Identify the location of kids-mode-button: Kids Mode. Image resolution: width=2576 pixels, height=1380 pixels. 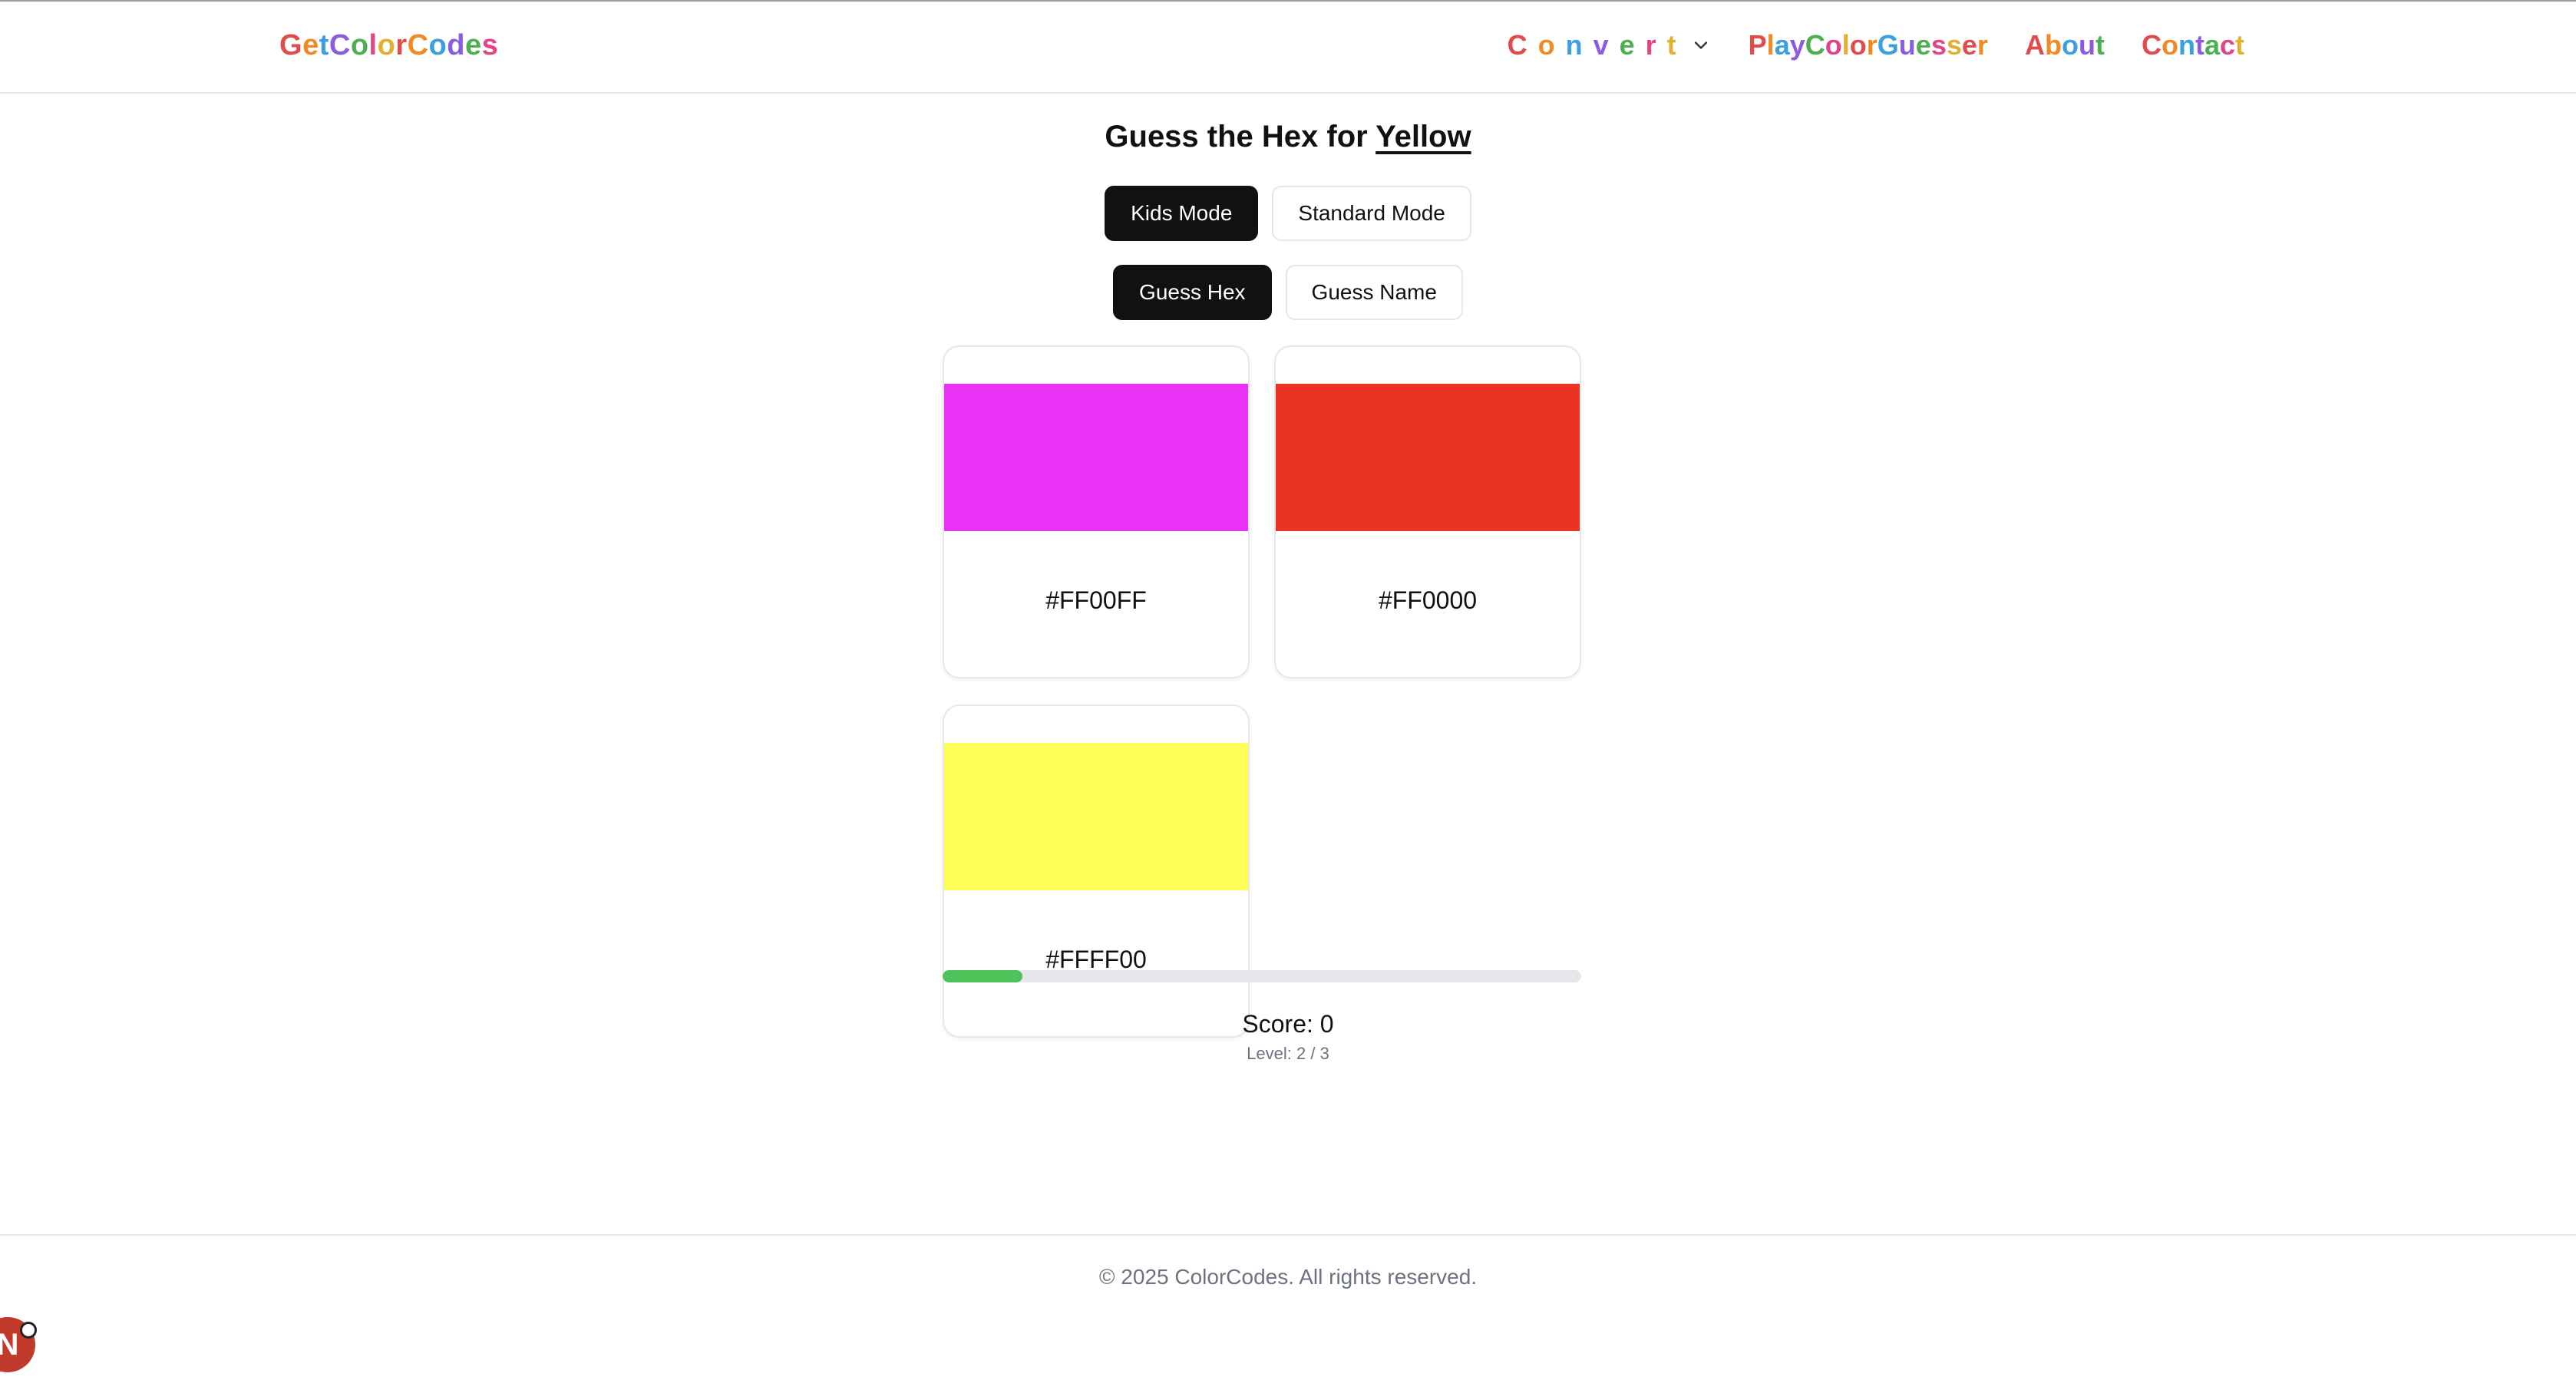
(1182, 213).